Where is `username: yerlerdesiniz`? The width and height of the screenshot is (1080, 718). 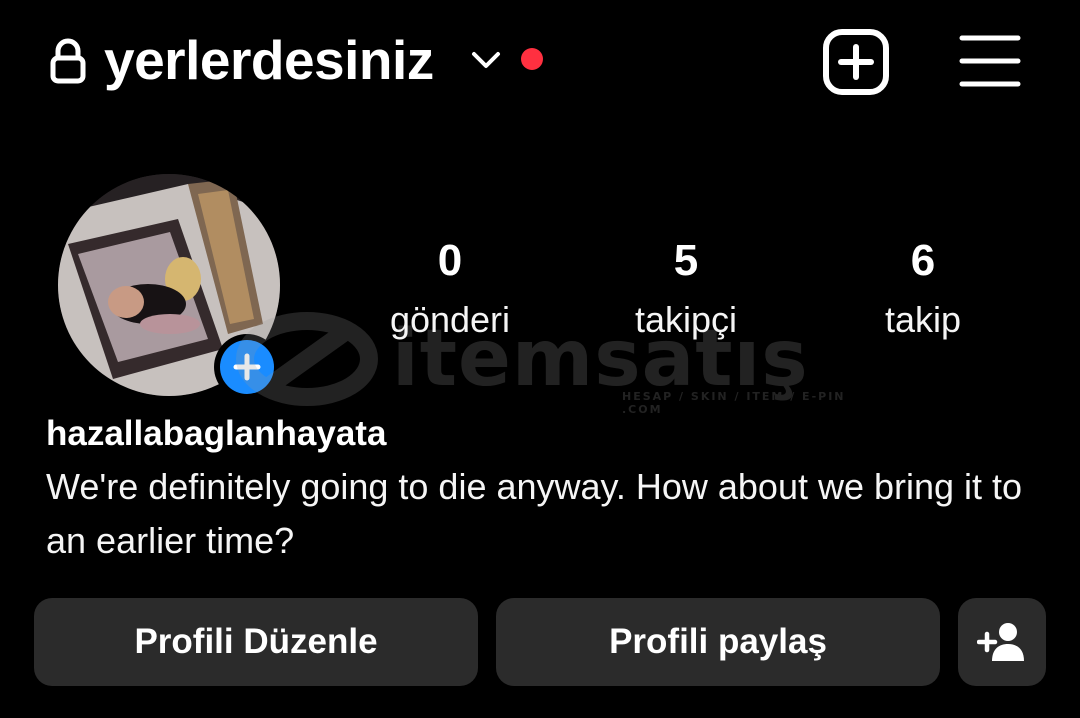
username: yerlerdesiniz is located at coordinates (269, 60).